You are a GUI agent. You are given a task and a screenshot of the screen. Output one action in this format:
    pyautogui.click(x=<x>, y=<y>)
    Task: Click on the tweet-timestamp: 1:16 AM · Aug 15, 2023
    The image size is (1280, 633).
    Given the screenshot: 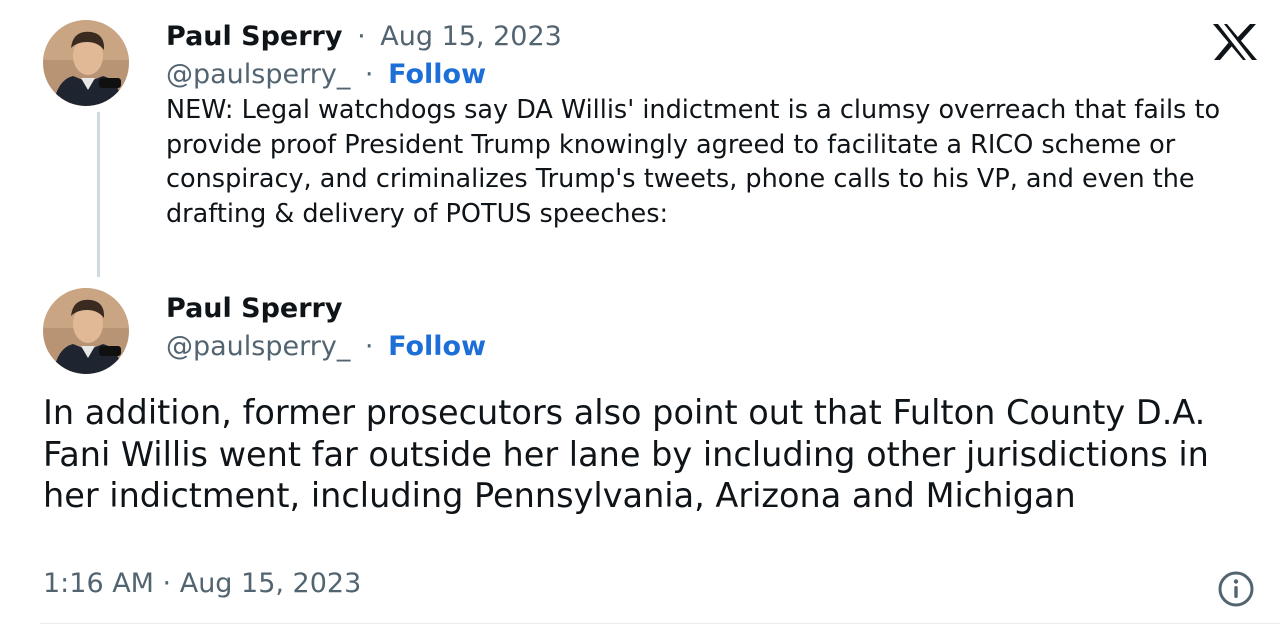 What is the action you would take?
    pyautogui.click(x=202, y=583)
    